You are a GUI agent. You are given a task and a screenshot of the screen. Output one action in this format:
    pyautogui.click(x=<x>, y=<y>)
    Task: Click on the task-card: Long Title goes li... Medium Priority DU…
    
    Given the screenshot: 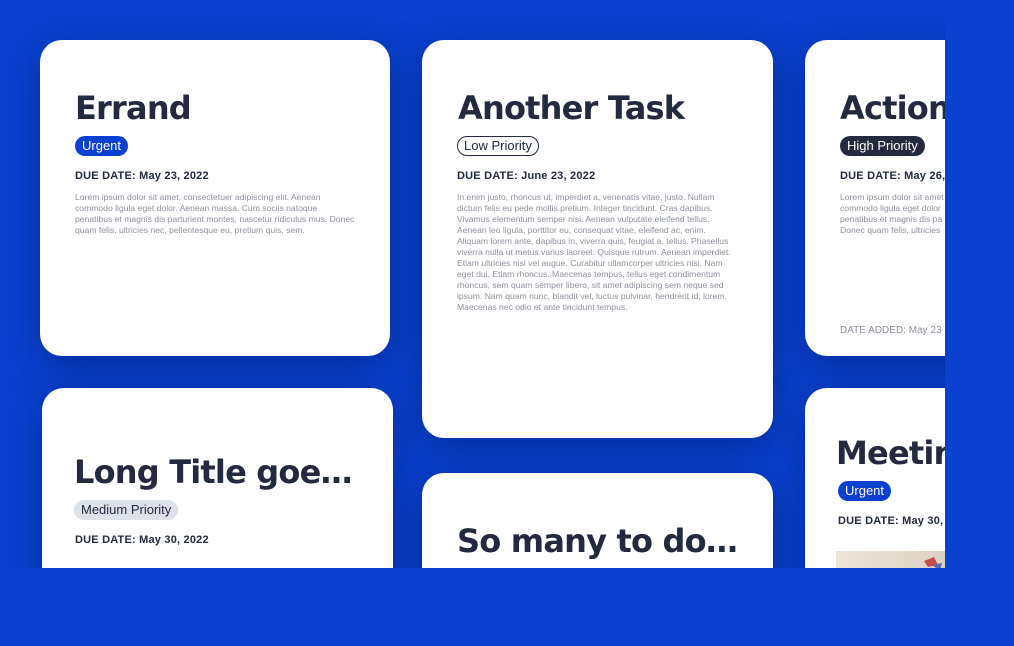 What is the action you would take?
    pyautogui.click(x=217, y=478)
    